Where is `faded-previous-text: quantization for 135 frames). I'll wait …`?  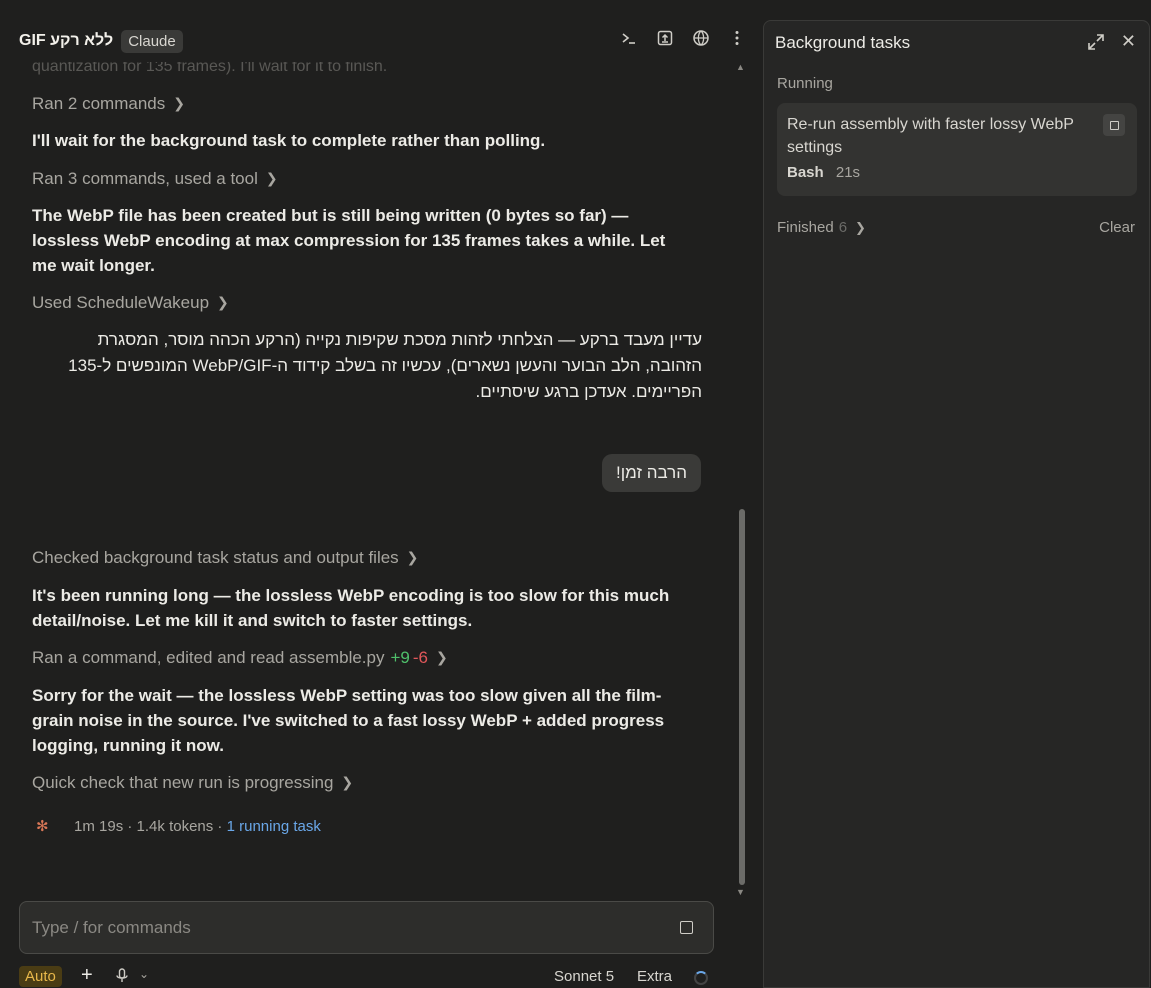 faded-previous-text: quantization for 135 frames). I'll wait … is located at coordinates (210, 68).